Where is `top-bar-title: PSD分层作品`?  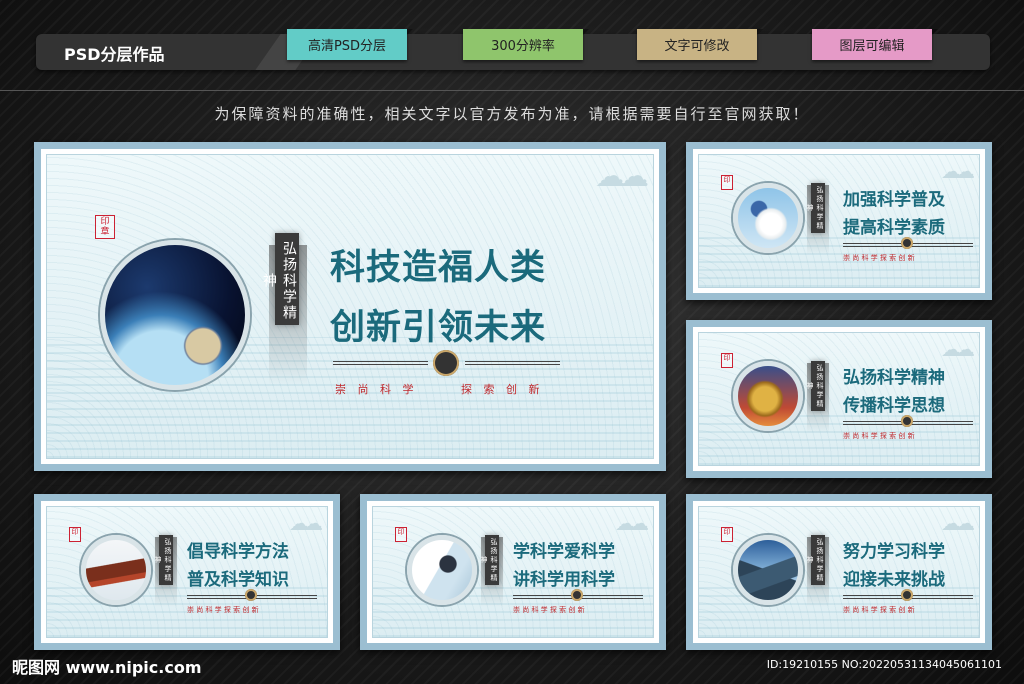
top-bar-title: PSD分层作品 is located at coordinates (114, 54).